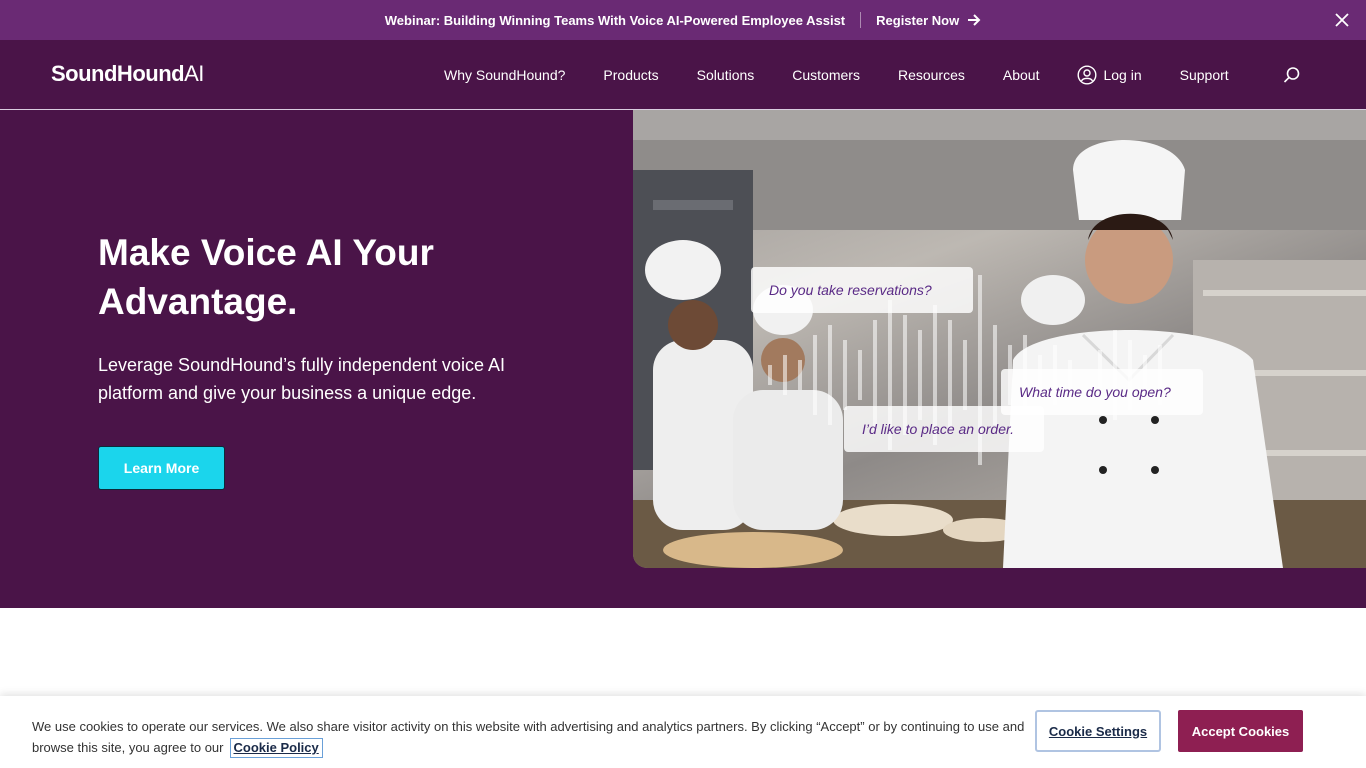 The width and height of the screenshot is (1366, 768). I want to click on chat-bubble-place-order: I’d like to place an order., so click(944, 429).